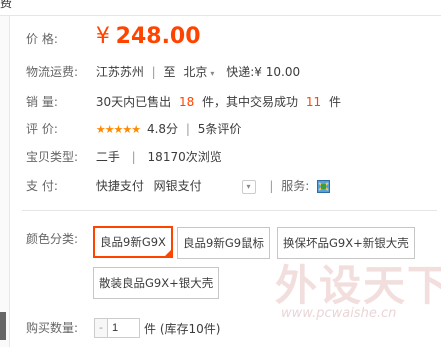  I want to click on rating-stars-icon: ★★★★★, so click(118, 129).